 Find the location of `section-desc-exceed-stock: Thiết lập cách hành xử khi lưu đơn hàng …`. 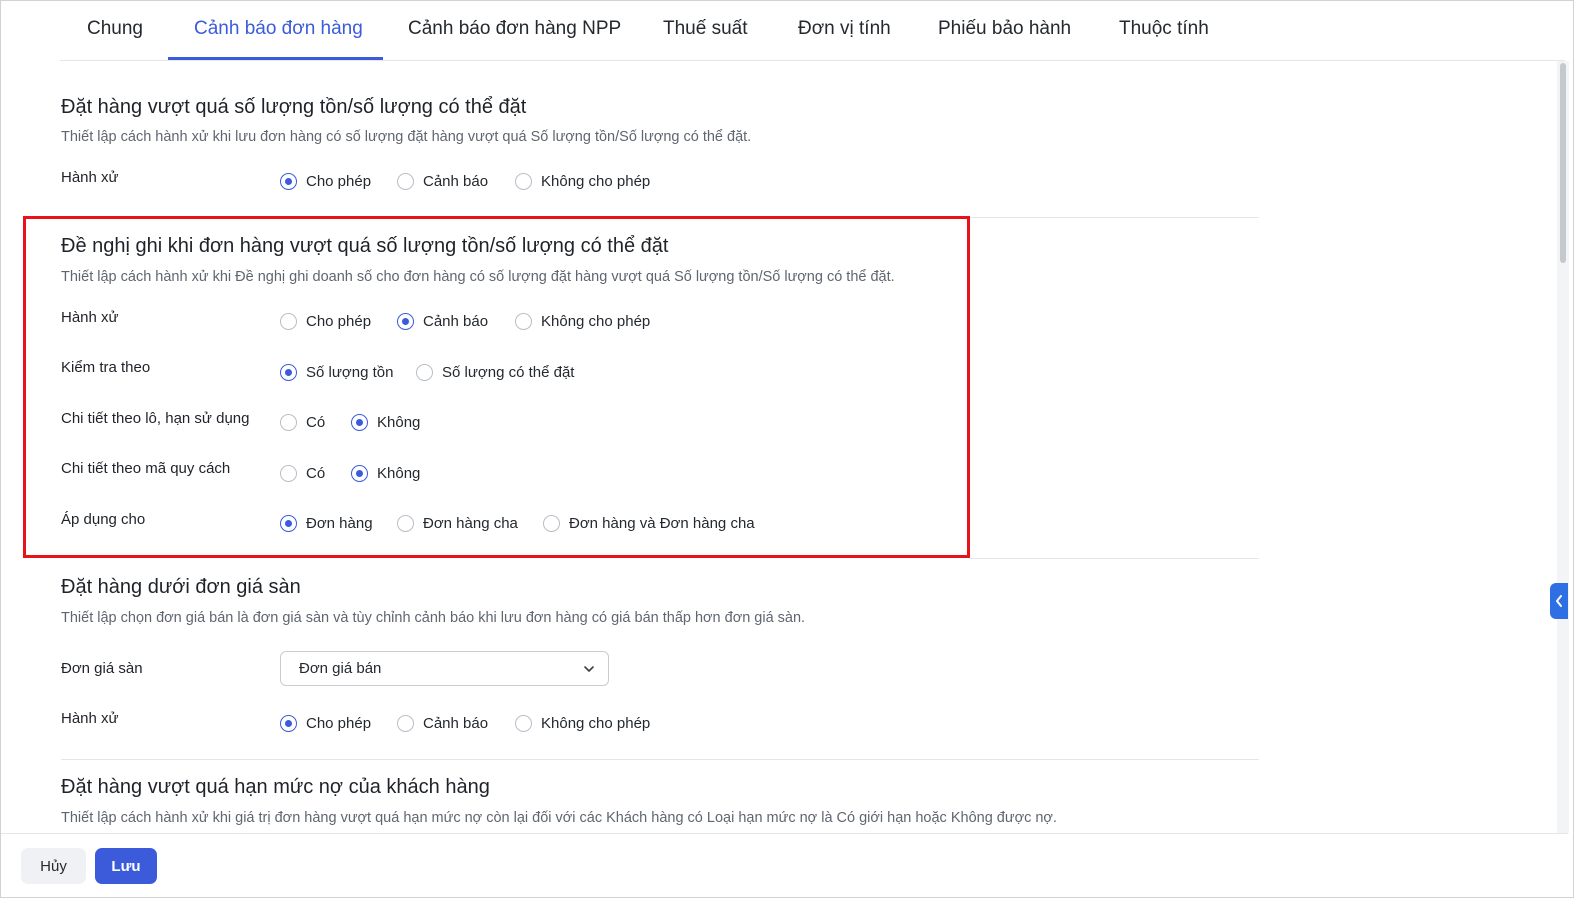

section-desc-exceed-stock: Thiết lập cách hành xử khi lưu đơn hàng … is located at coordinates (406, 137).